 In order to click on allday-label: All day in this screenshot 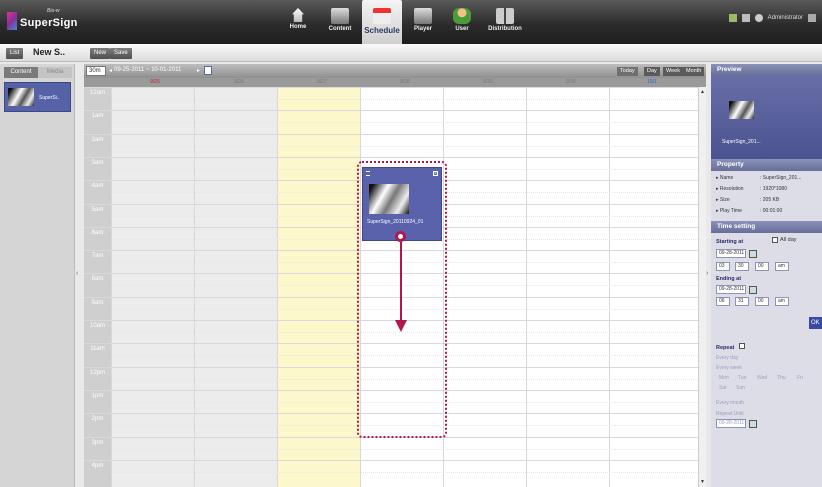, I will do `click(788, 240)`.